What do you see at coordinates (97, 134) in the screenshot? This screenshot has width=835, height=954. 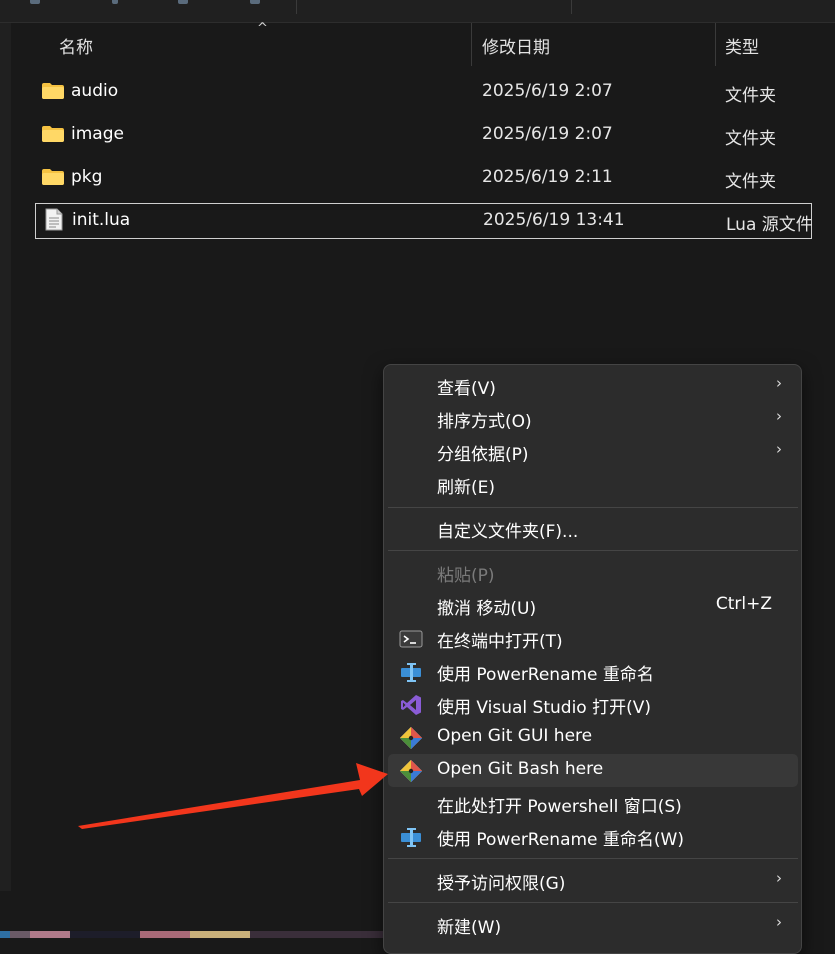 I see `file-name: image` at bounding box center [97, 134].